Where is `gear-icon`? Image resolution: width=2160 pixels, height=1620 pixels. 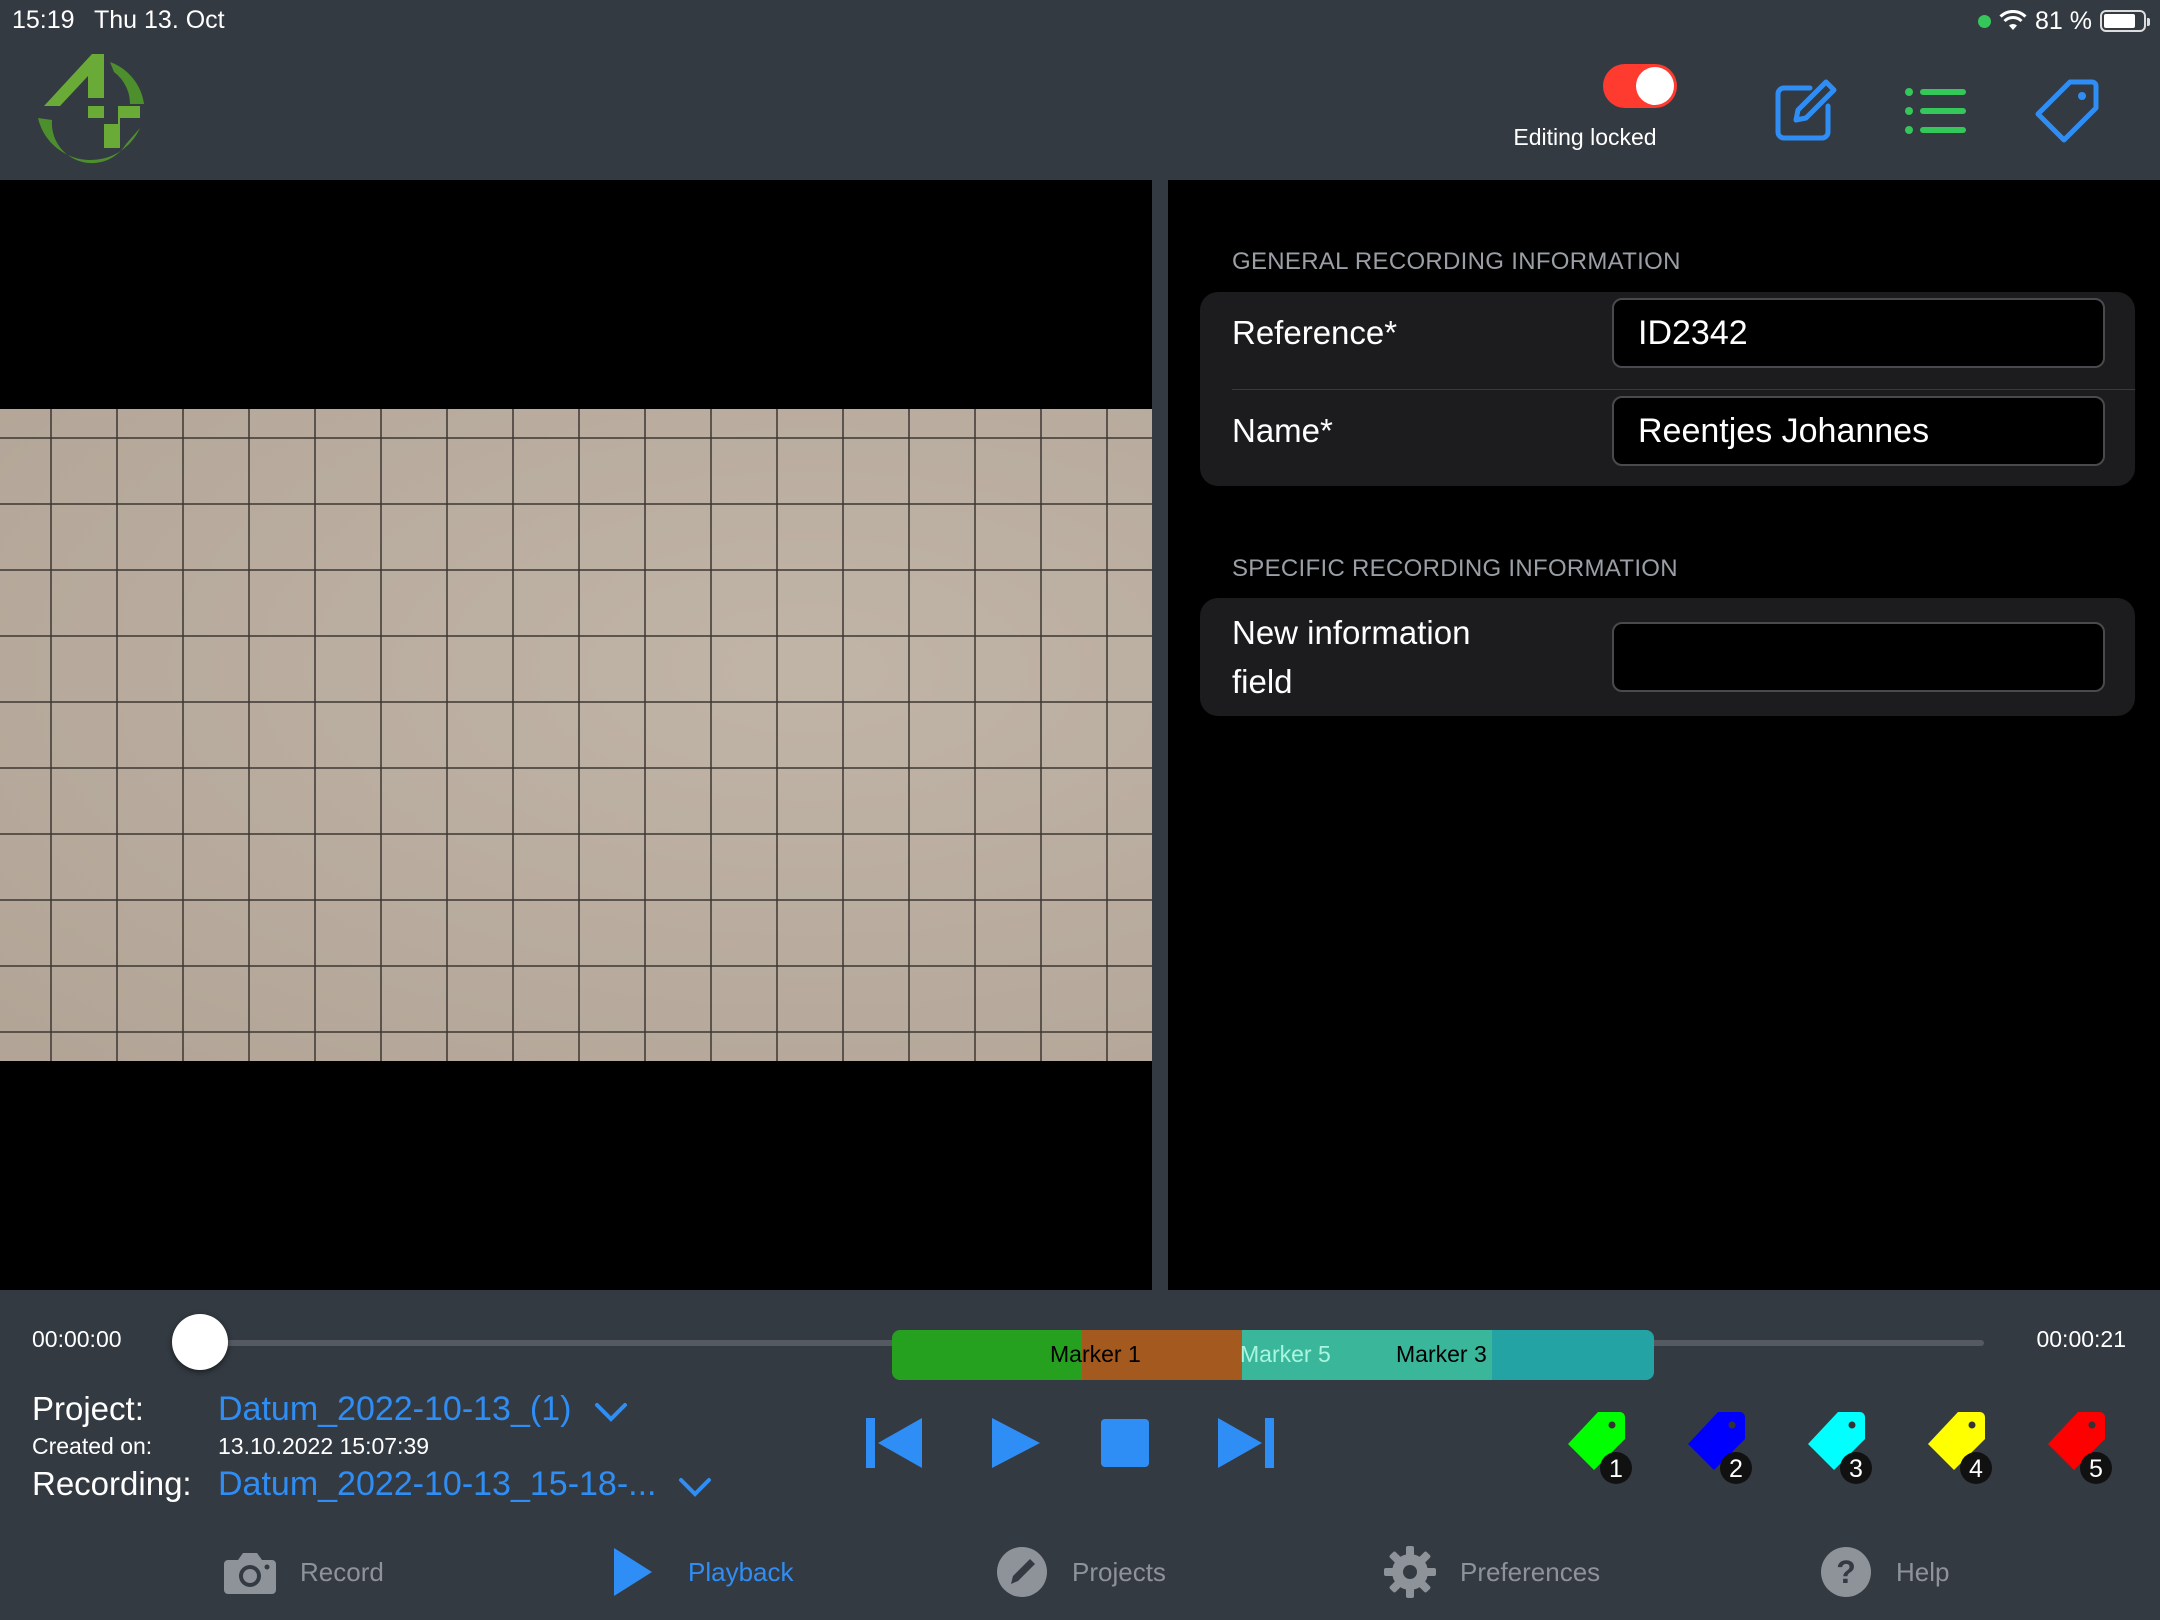
gear-icon is located at coordinates (1410, 1572).